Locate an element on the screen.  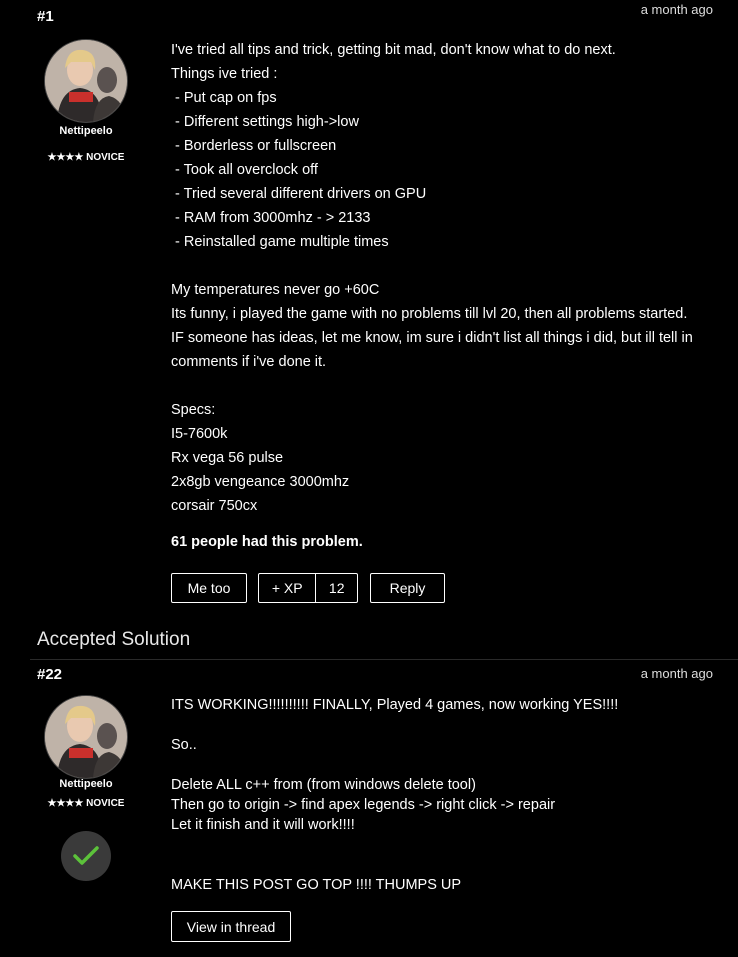
post-line: 2x8gb vengeance 3000mhz is located at coordinates (260, 482).